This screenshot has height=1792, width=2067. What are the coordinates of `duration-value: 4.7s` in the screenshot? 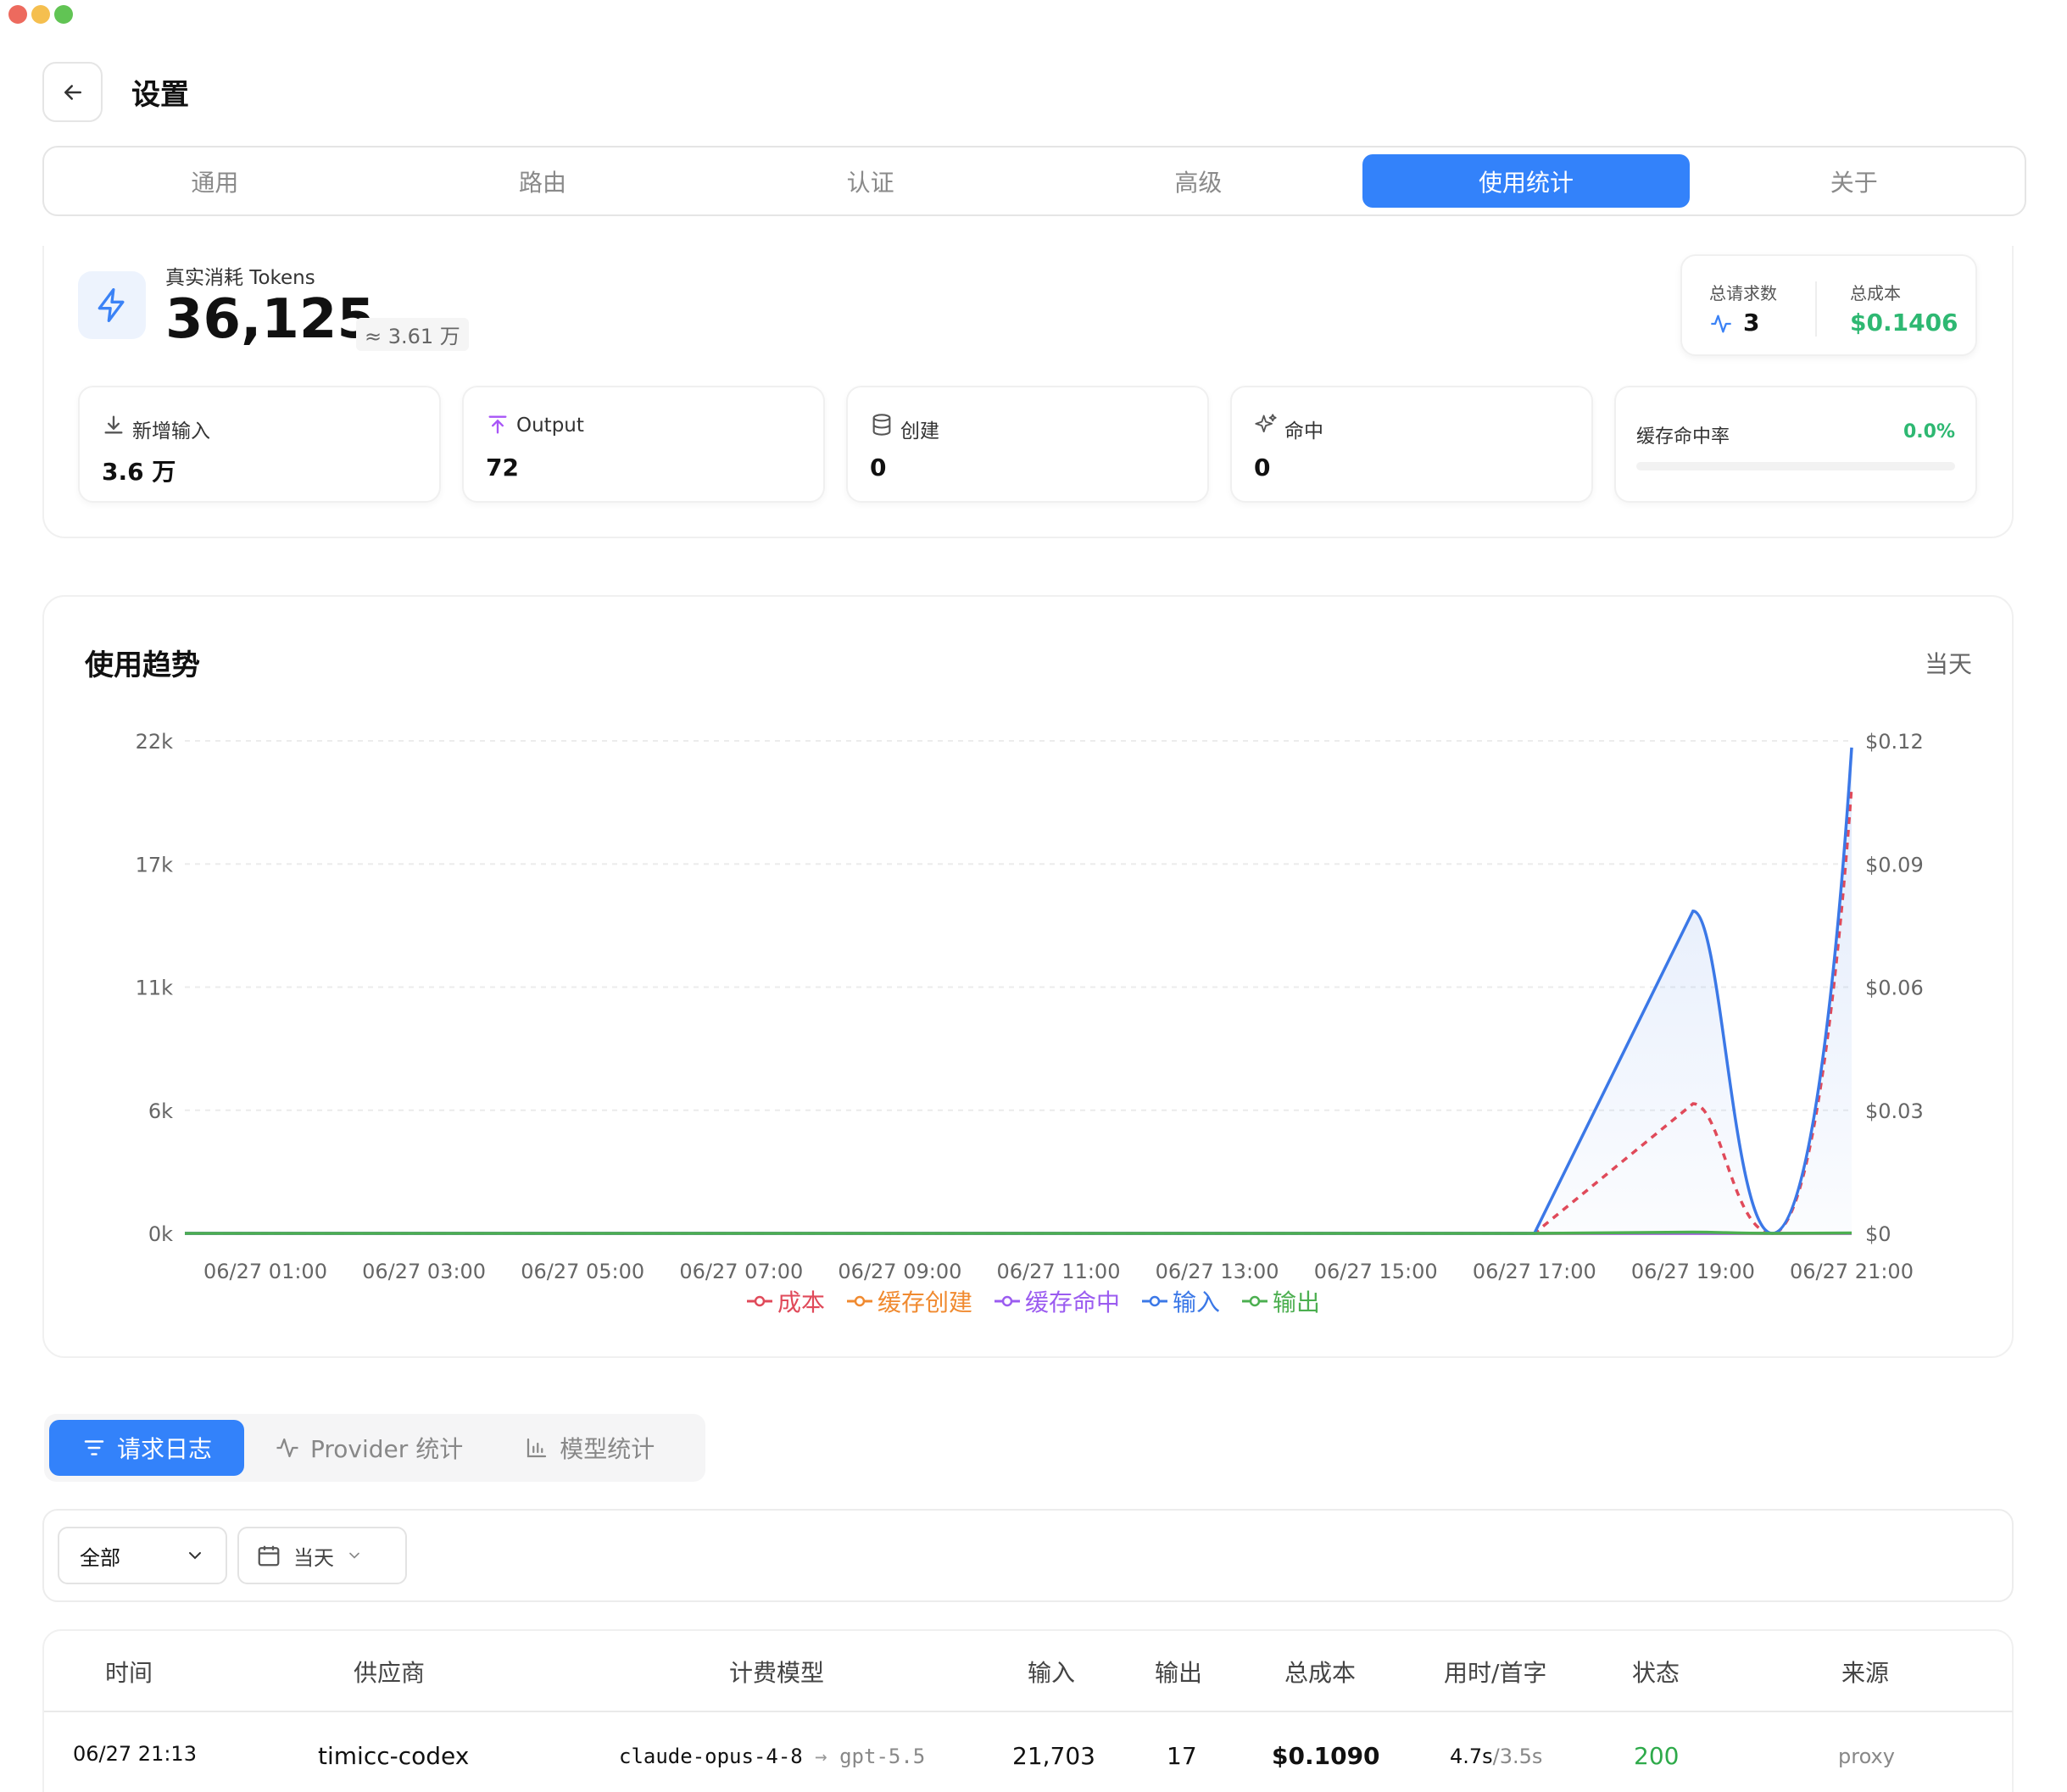 It's located at (1471, 1756).